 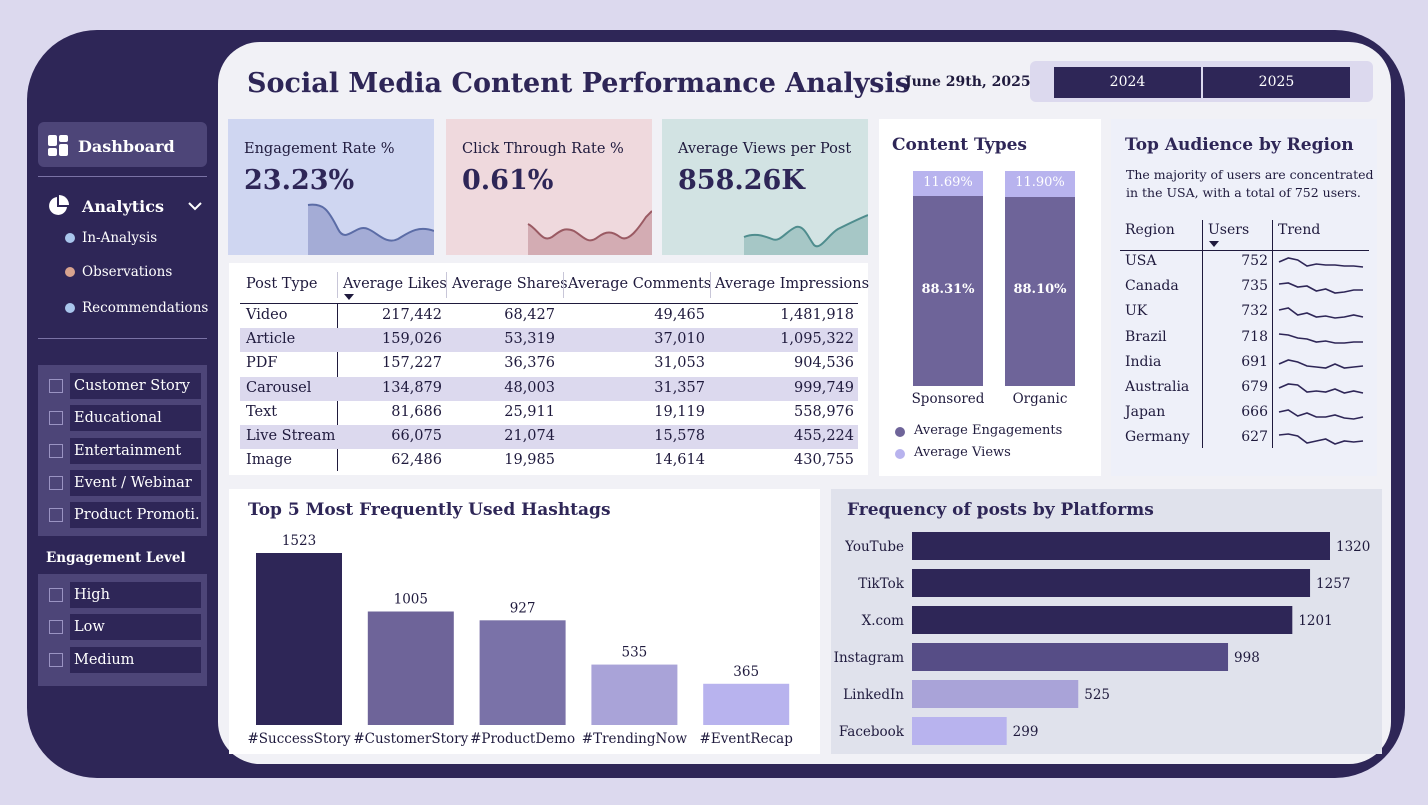 I want to click on region-name: USA, so click(x=1141, y=261).